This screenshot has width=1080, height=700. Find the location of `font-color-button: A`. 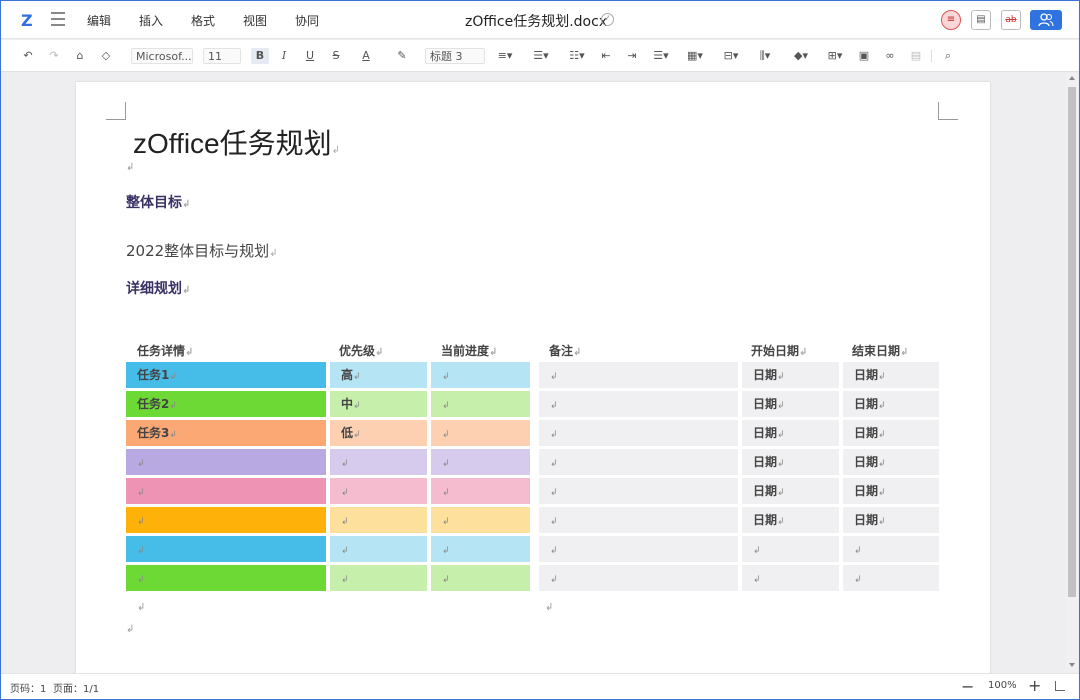

font-color-button: A is located at coordinates (366, 56).